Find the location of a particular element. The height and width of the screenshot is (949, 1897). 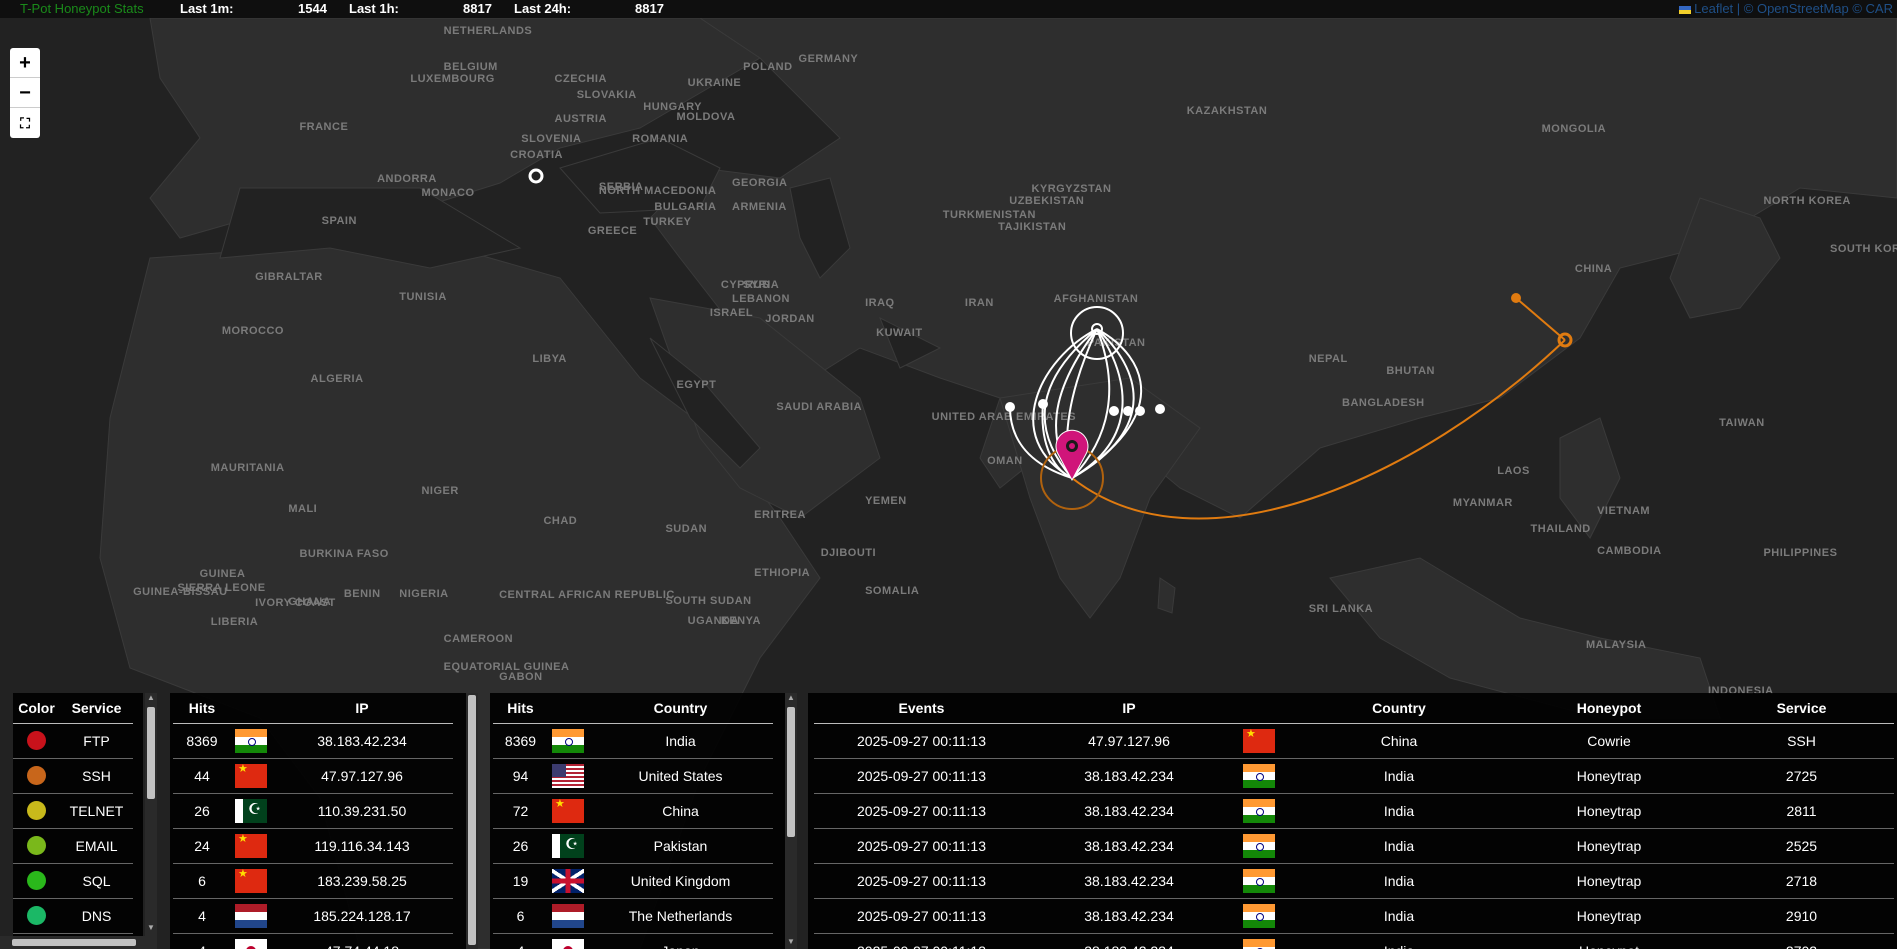

service-panel-hscrollbar is located at coordinates (75, 942).